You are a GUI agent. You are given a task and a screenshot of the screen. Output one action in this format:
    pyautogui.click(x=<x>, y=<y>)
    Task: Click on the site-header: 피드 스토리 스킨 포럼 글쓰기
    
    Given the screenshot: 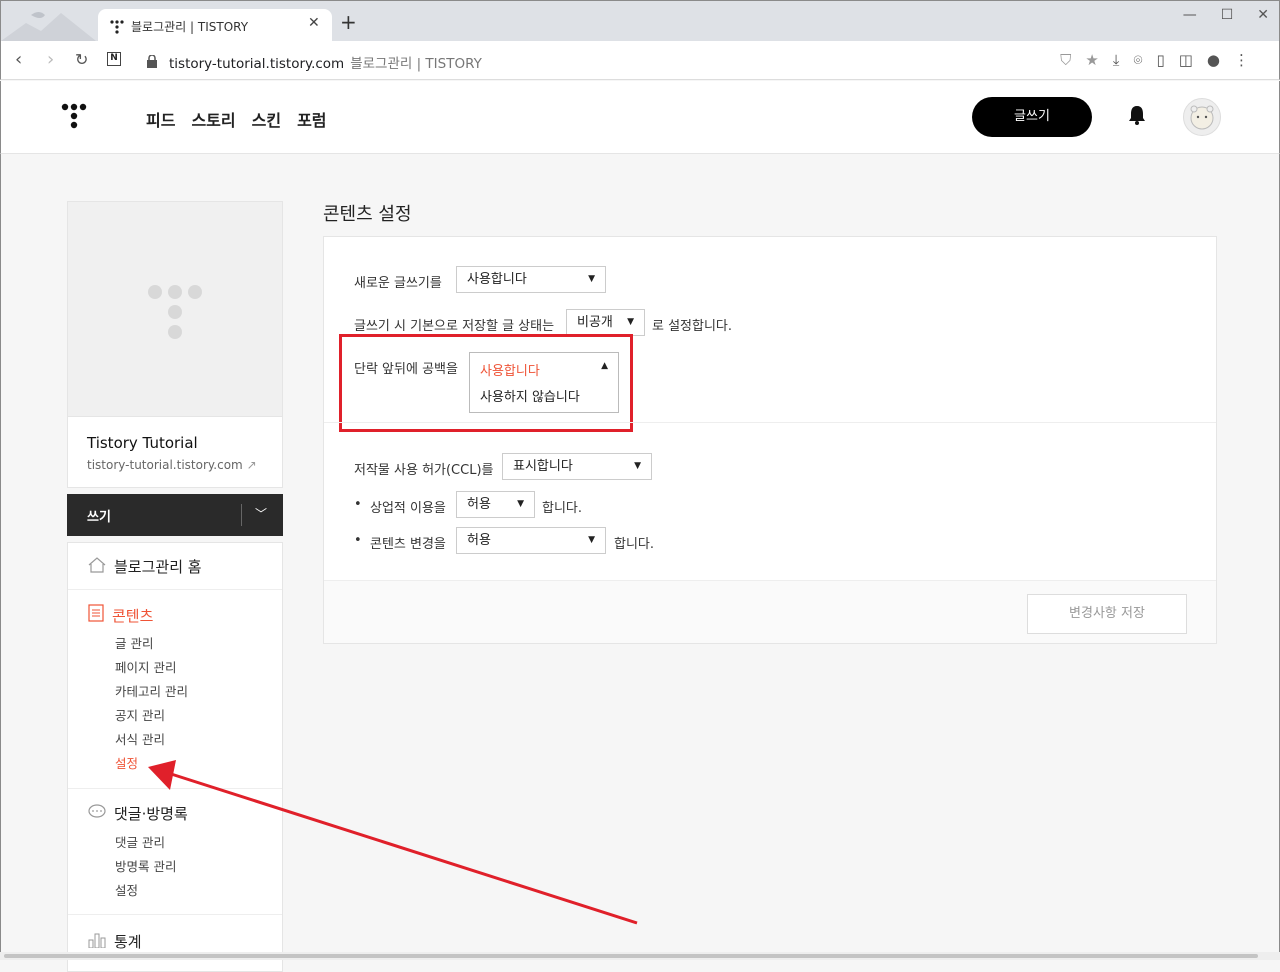 What is the action you would take?
    pyautogui.click(x=640, y=117)
    